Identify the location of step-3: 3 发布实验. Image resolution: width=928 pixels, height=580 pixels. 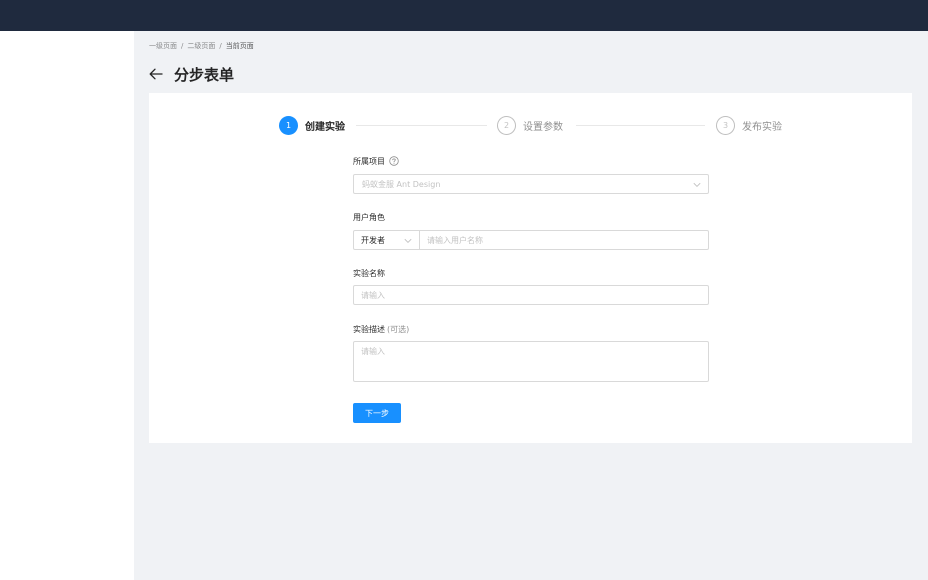
(749, 125).